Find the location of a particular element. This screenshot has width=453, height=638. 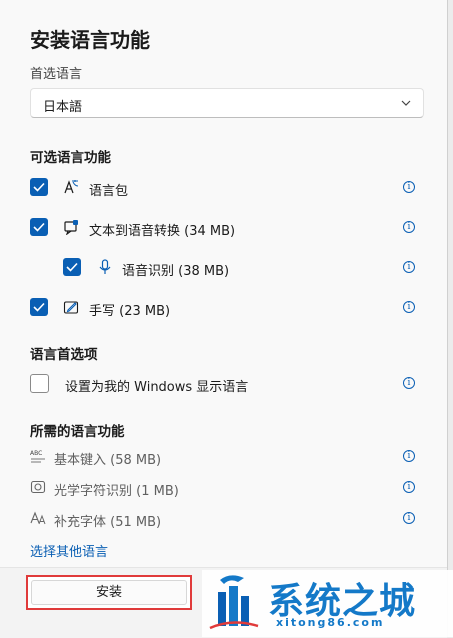

dialog-title: 安装语言功能 is located at coordinates (90, 40).